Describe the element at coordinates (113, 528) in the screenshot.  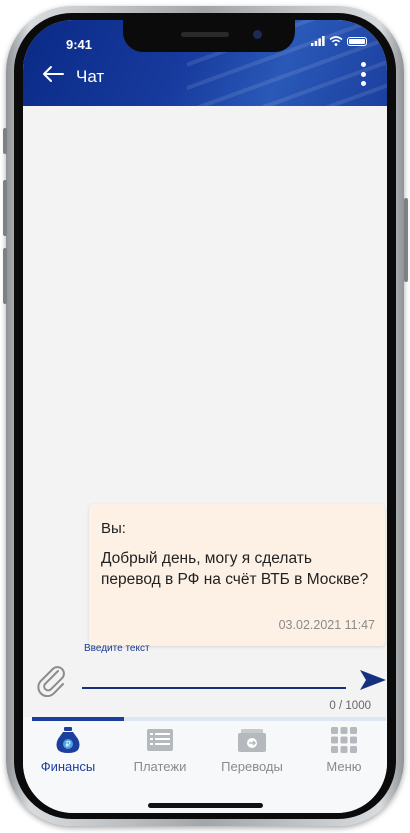
I see `message-sender: Вы:` at that location.